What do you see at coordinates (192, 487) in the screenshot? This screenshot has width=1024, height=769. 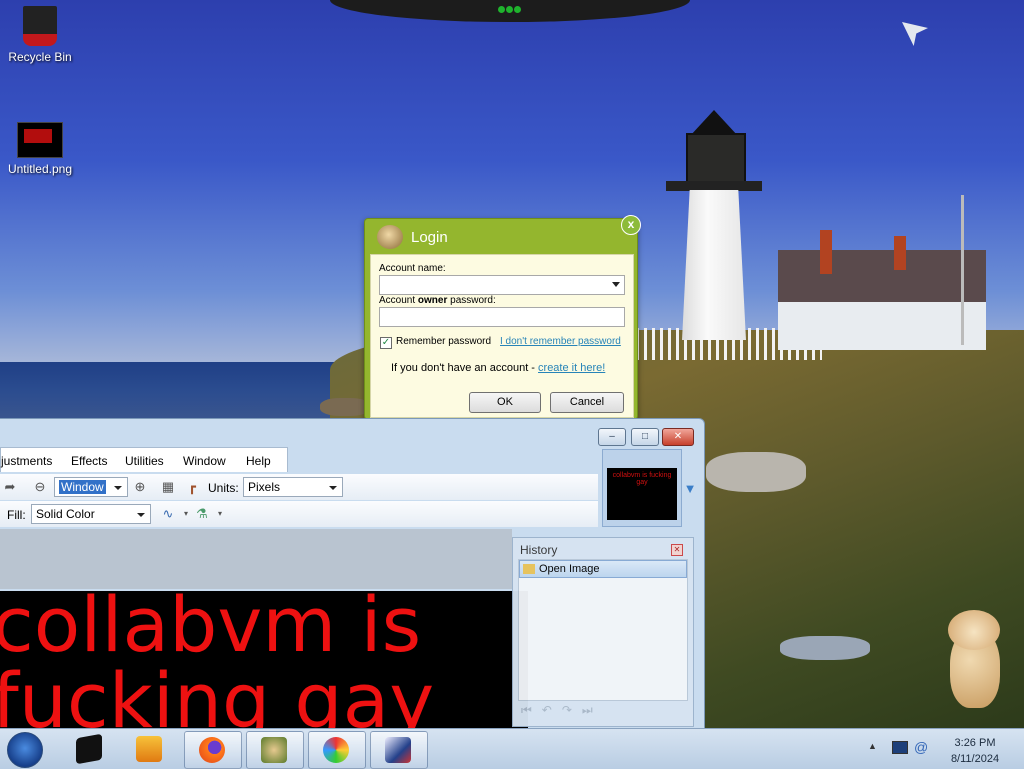 I see `ruler-icon: ┏` at bounding box center [192, 487].